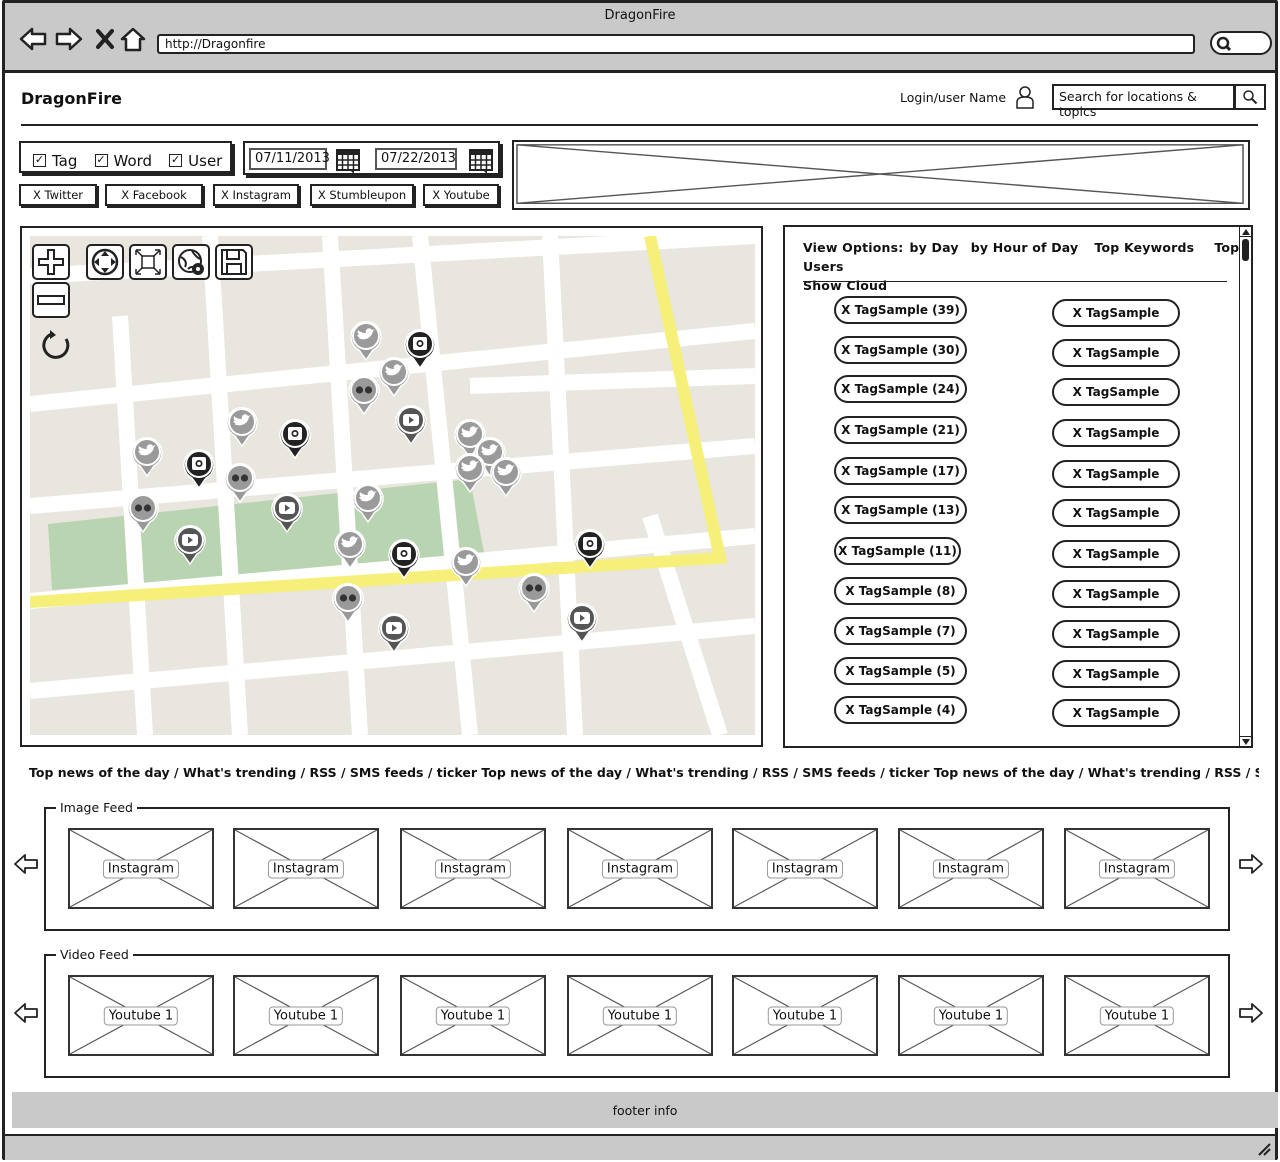 This screenshot has height=1162, width=1280. Describe the element at coordinates (58, 195) in the screenshot. I see `source-chip-twitter: X Twitter` at that location.